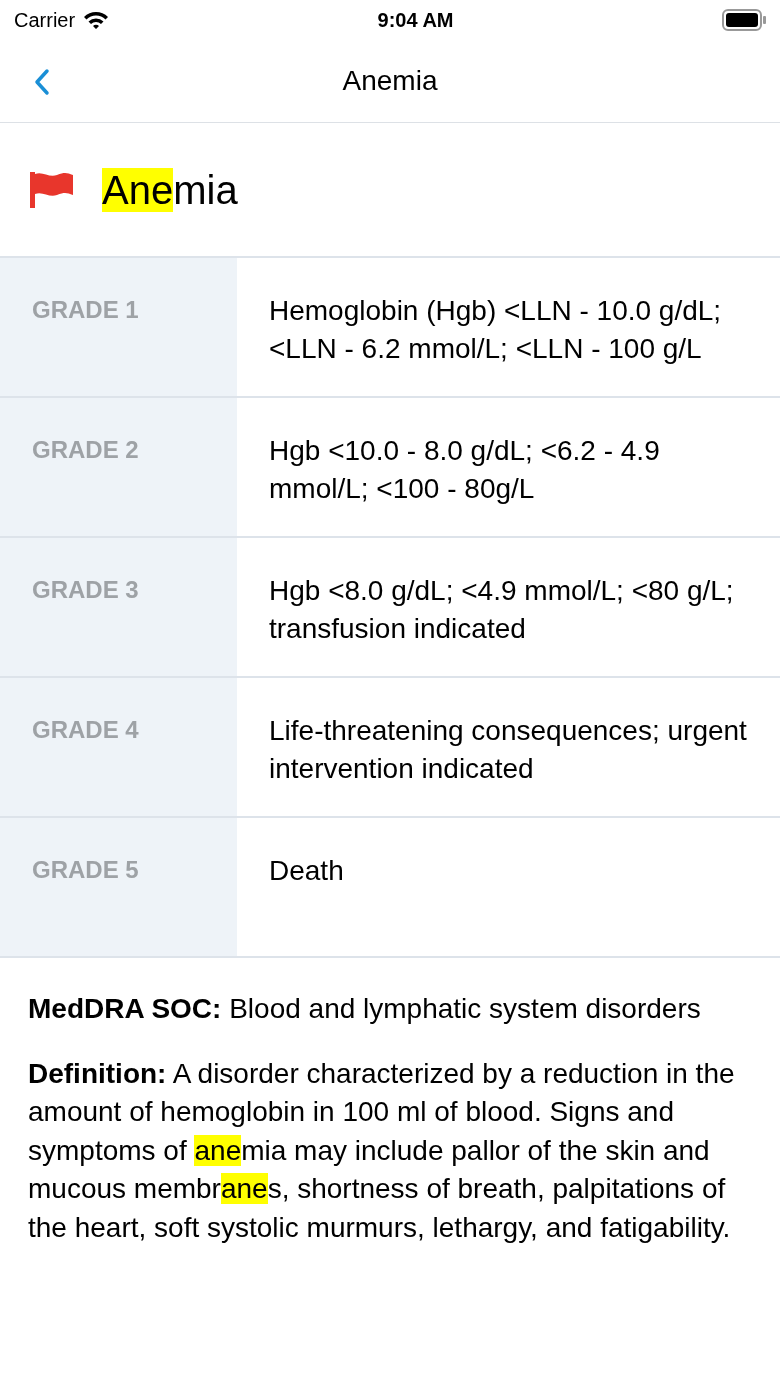 This screenshot has width=780, height=1387. Describe the element at coordinates (118, 607) in the screenshot. I see `grade-label-cell: GRADE 3` at that location.